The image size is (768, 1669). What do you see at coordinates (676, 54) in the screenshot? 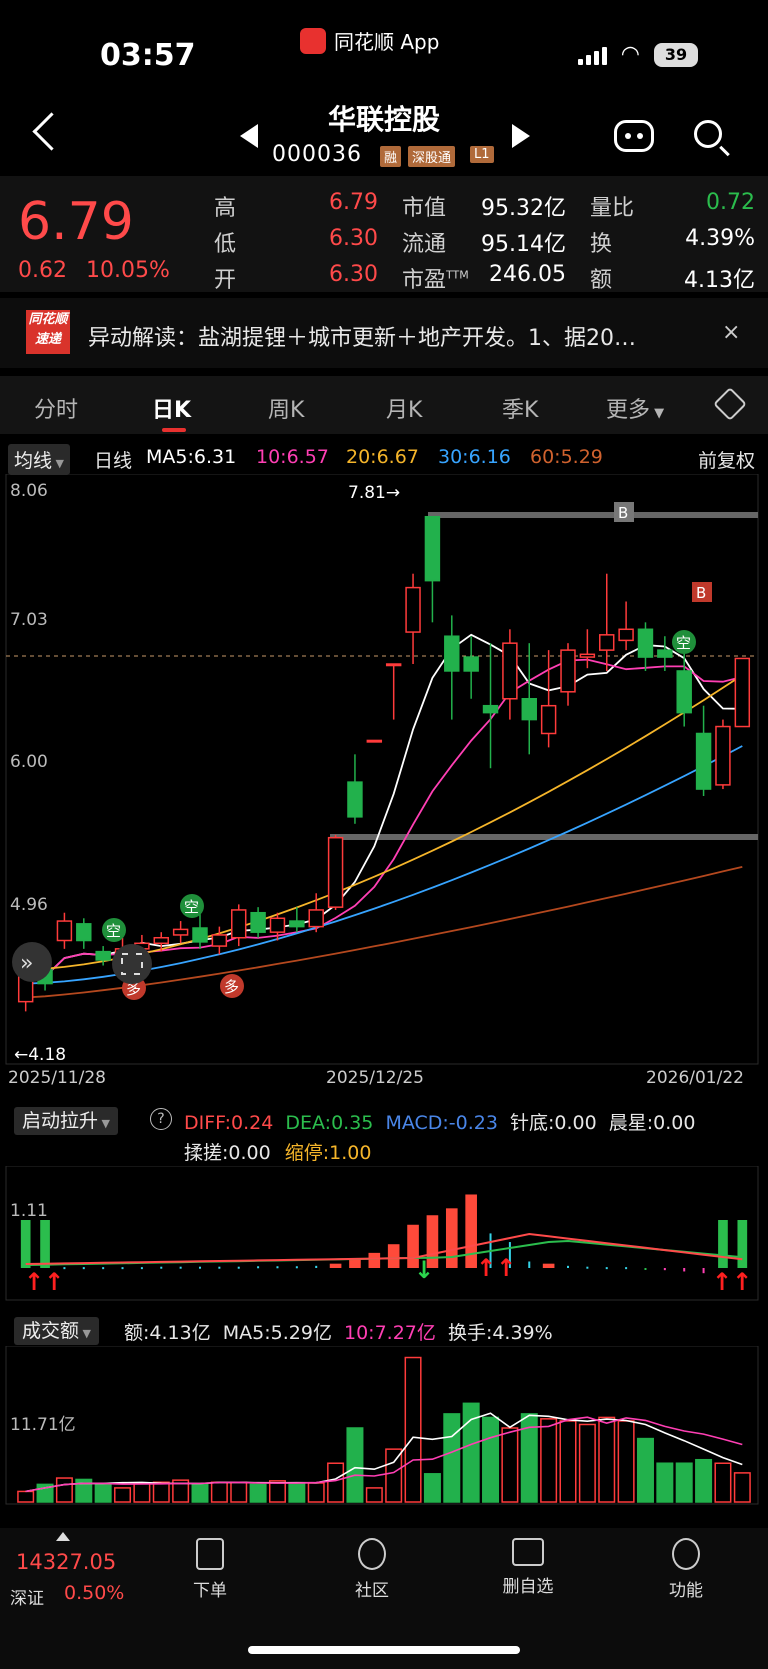
I see `battery-icon: 39` at bounding box center [676, 54].